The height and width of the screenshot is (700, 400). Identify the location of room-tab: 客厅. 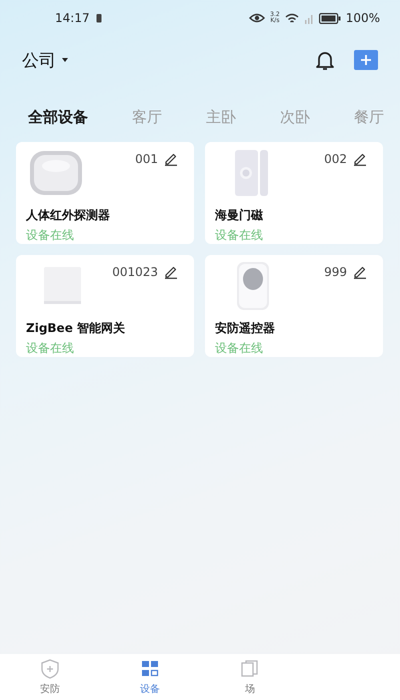
(147, 117).